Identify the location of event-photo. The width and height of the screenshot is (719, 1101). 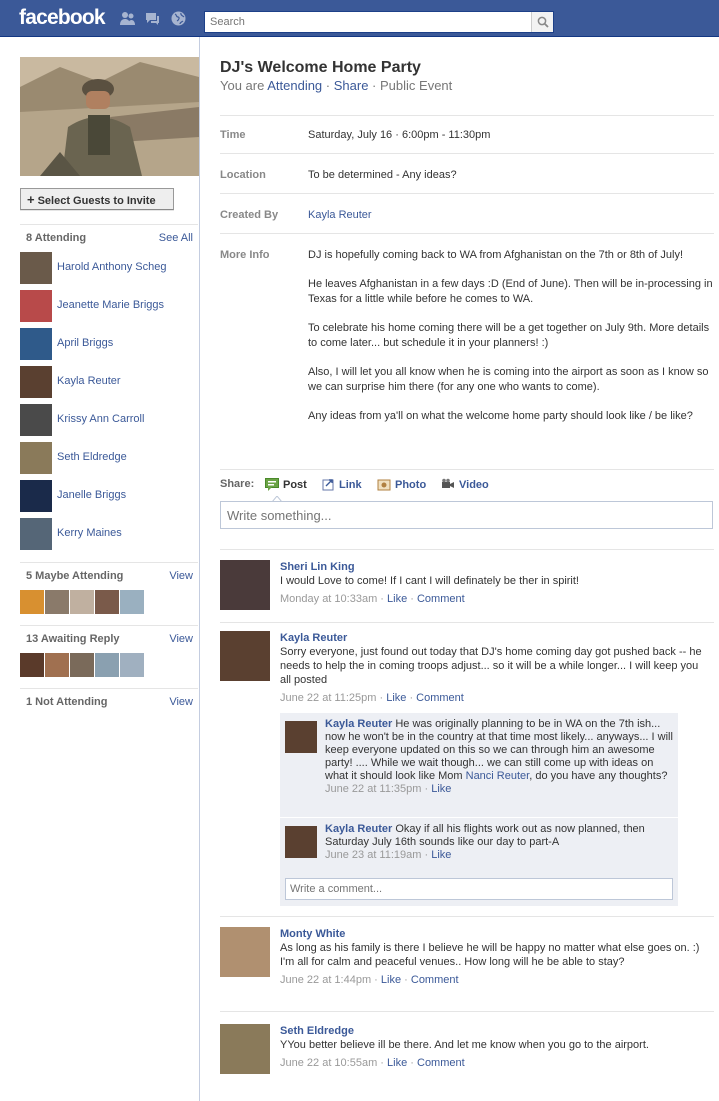
(109, 116).